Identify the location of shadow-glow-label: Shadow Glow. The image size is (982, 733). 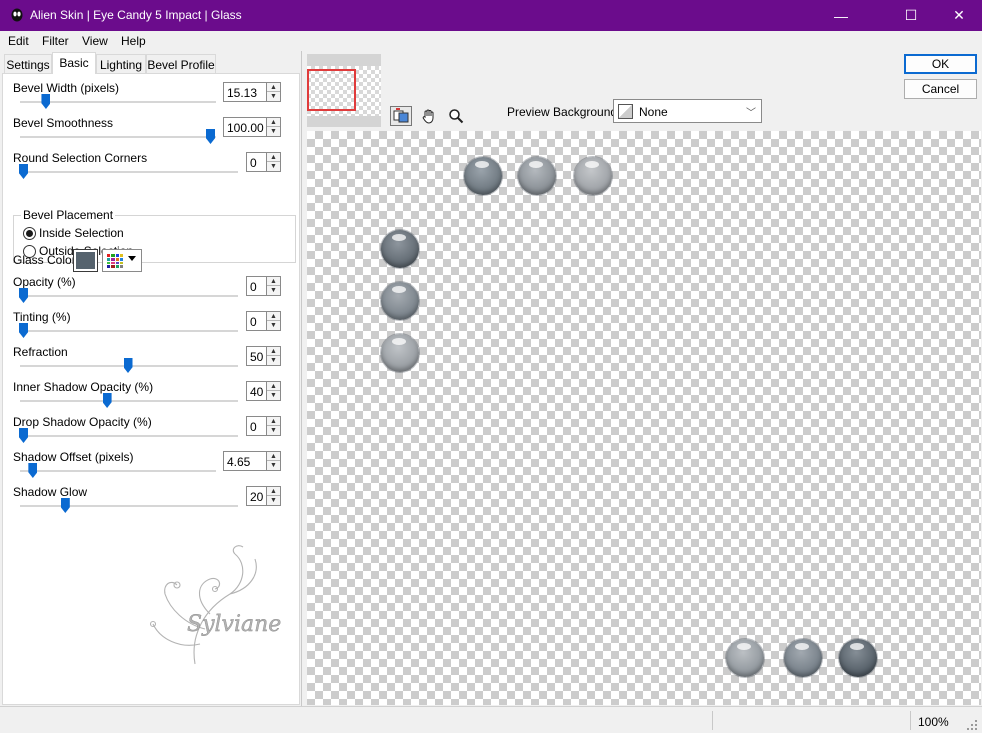
(50, 492).